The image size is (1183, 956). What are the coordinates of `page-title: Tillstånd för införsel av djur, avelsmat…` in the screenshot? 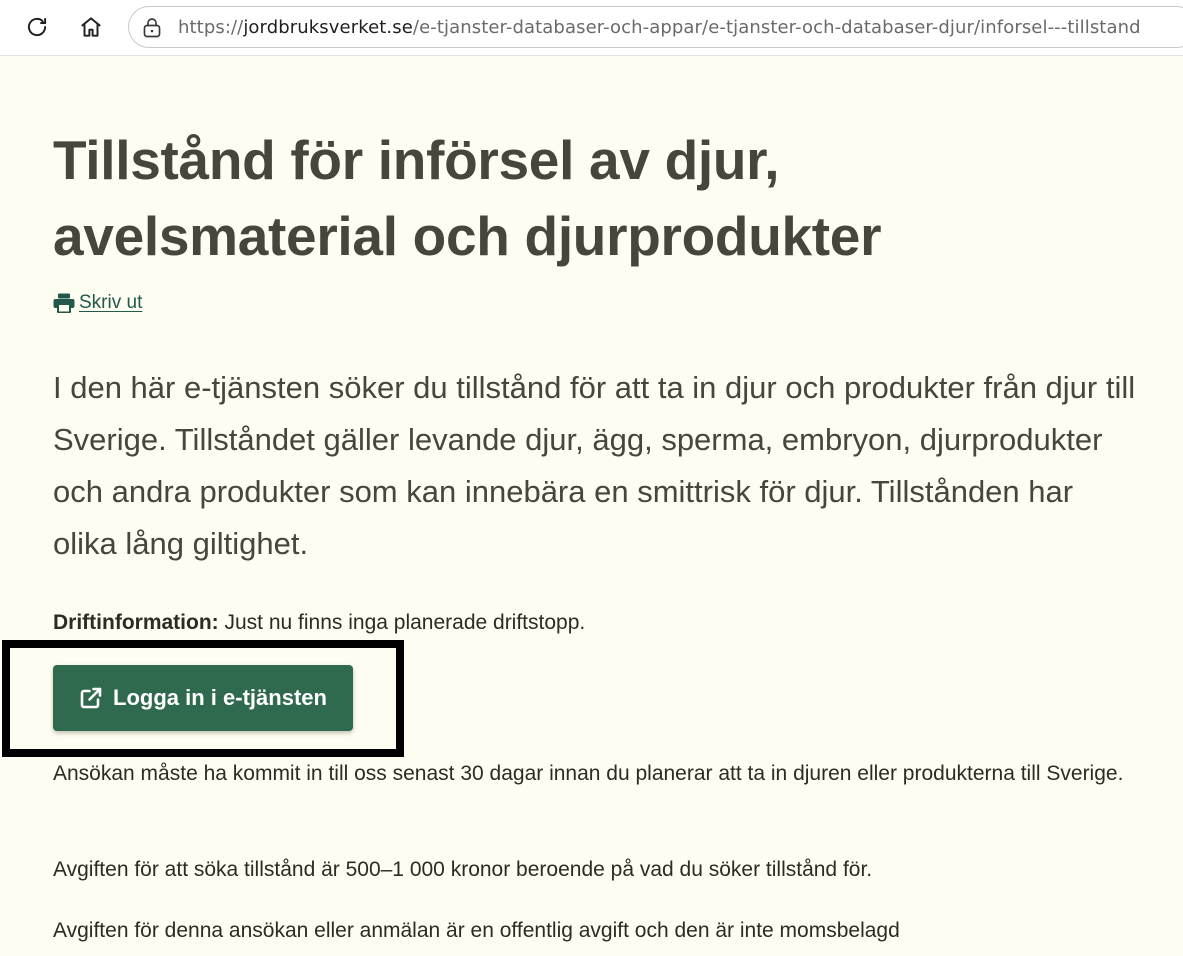 It's located at (467, 198).